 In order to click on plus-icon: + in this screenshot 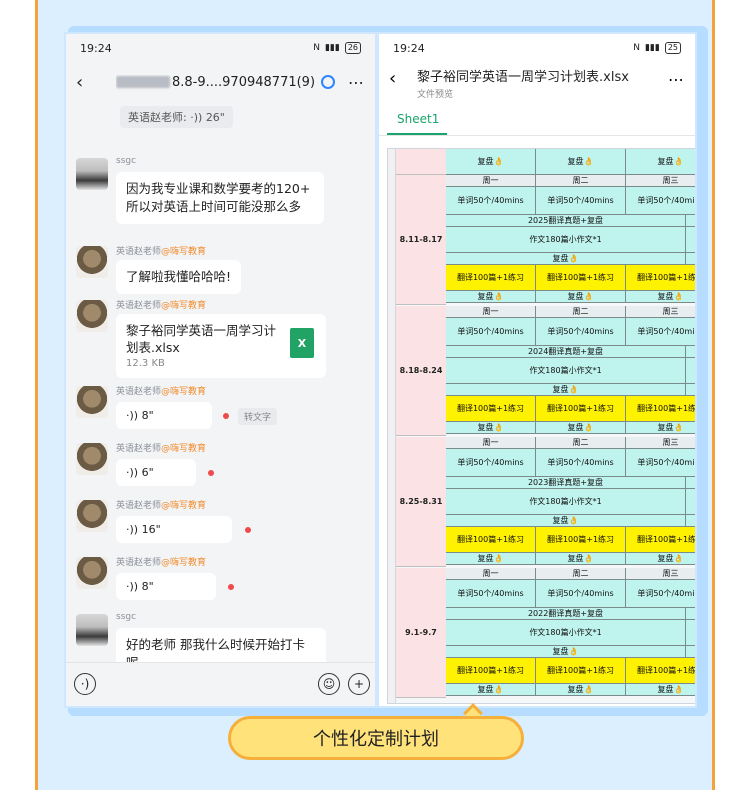, I will do `click(359, 684)`.